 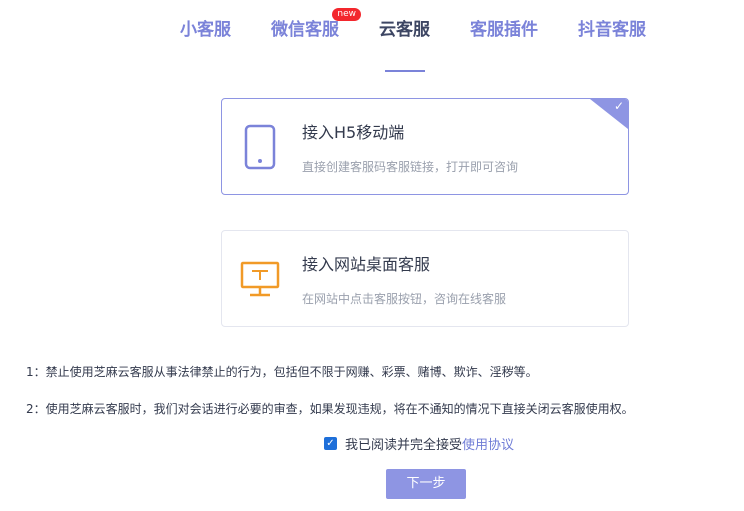 I want to click on tab-mini-service: 小客服, so click(x=205, y=37).